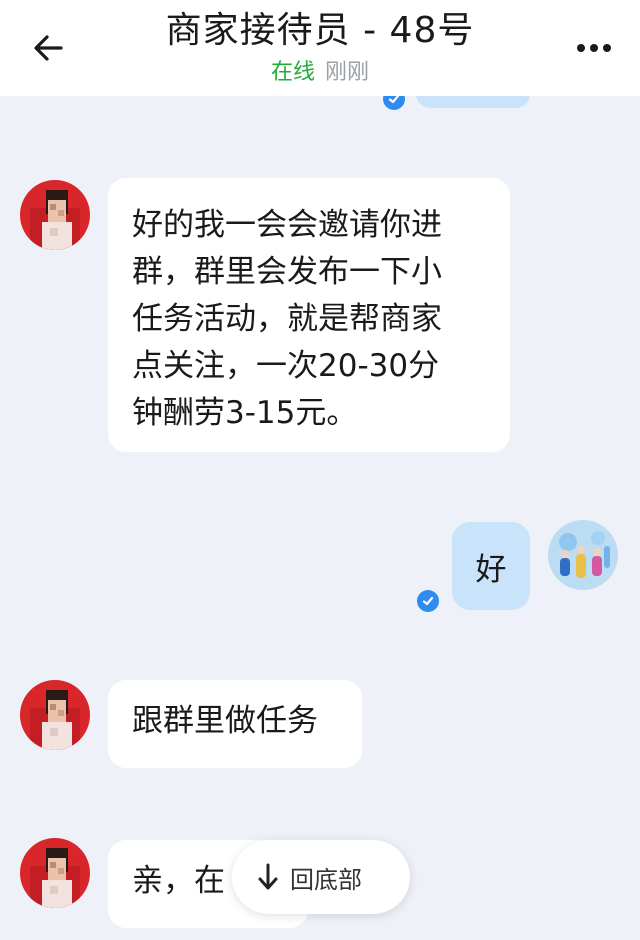 Image resolution: width=640 pixels, height=940 pixels. I want to click on scroll-to-bottom-button: 回底部, so click(321, 877).